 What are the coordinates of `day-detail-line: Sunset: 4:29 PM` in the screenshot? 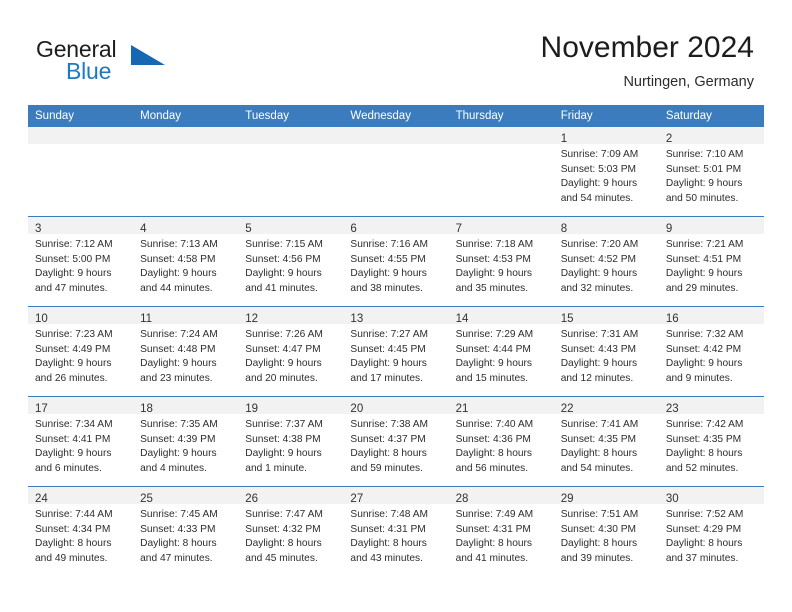 It's located at (703, 529).